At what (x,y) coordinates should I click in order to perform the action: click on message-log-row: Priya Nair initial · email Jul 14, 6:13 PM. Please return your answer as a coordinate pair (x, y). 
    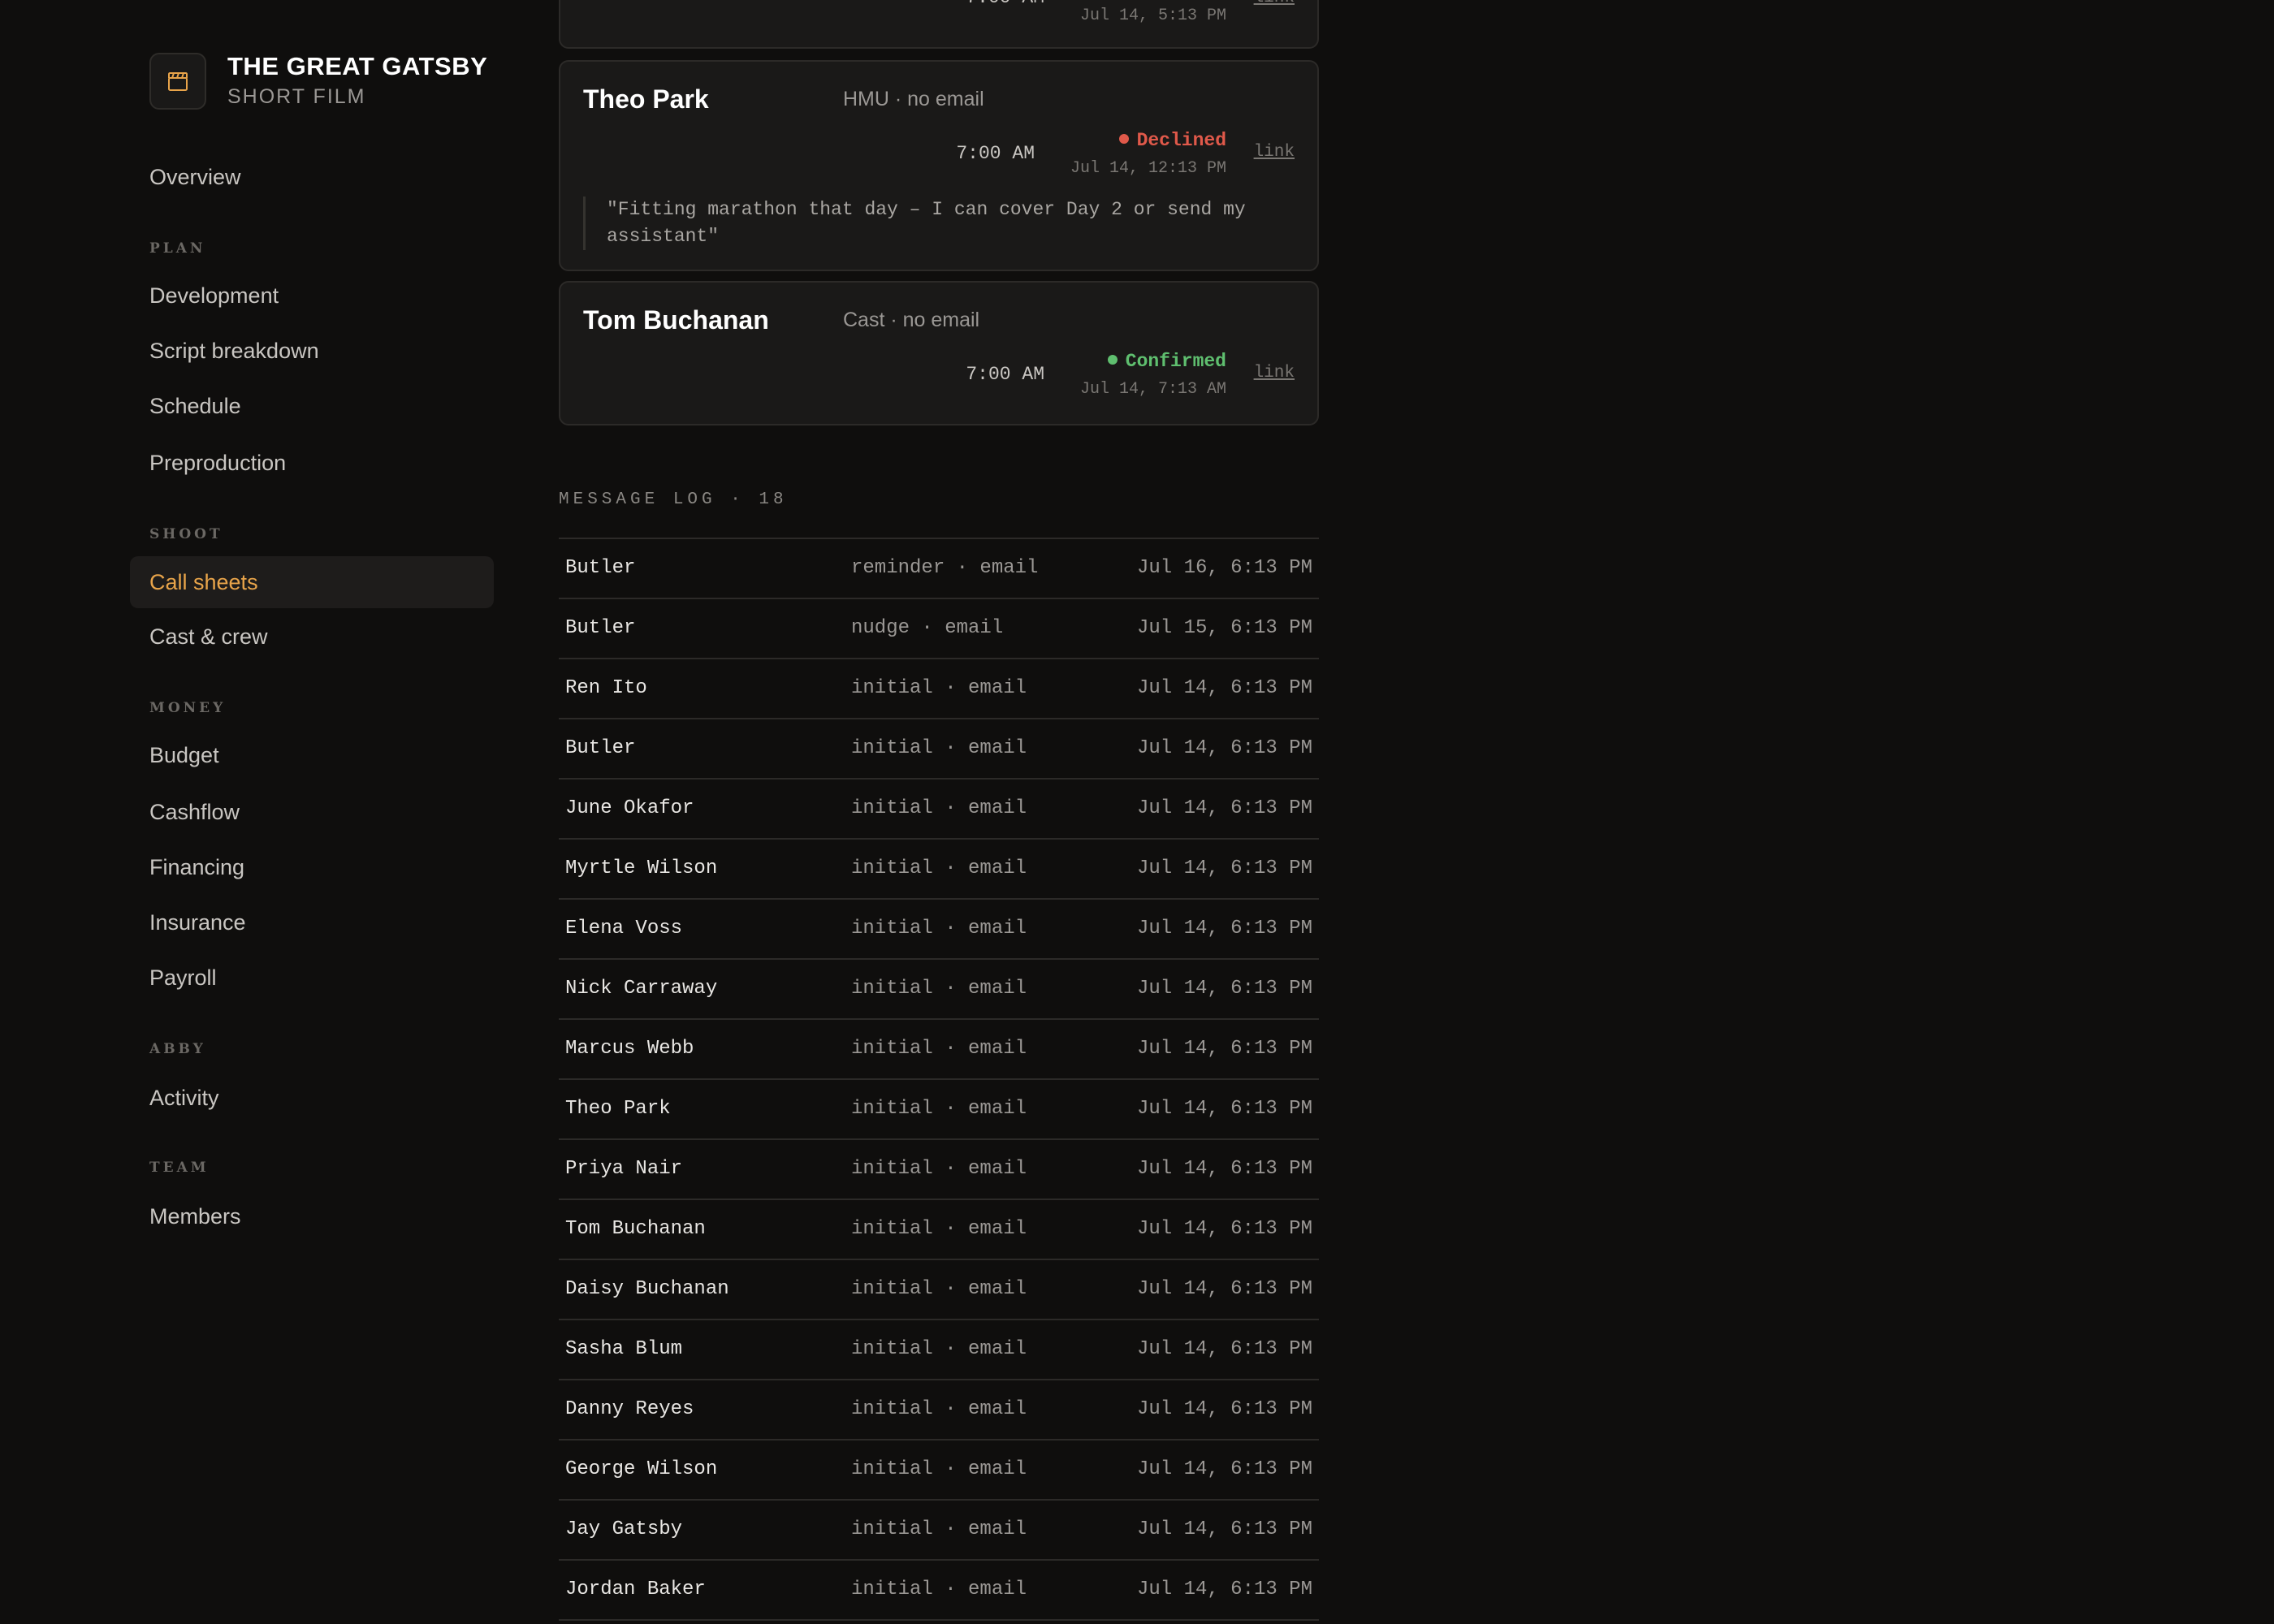
    Looking at the image, I should click on (939, 1170).